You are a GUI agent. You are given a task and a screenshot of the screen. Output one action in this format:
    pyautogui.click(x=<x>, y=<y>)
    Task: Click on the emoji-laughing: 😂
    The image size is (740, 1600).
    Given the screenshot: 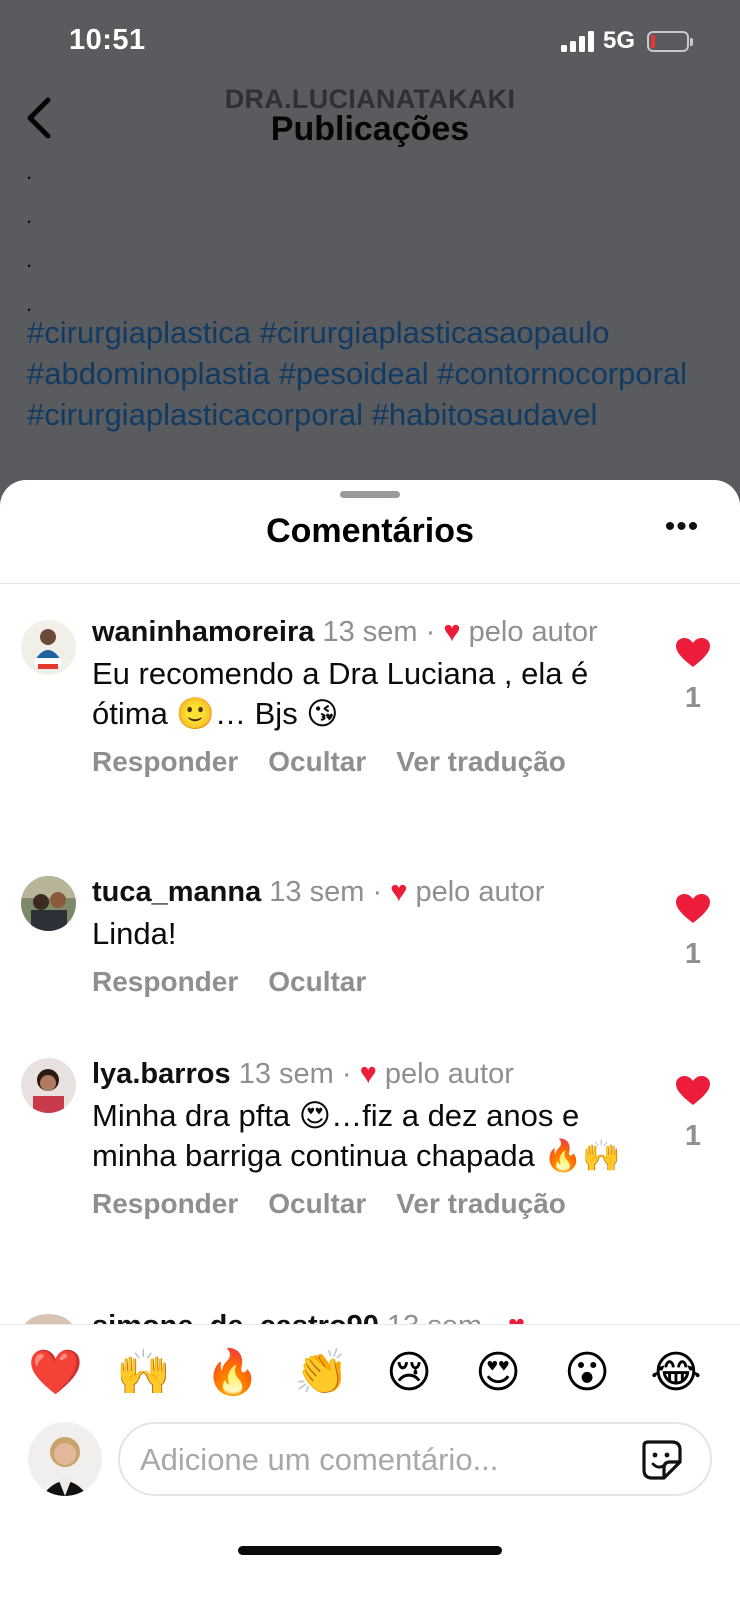 What is the action you would take?
    pyautogui.click(x=676, y=1373)
    